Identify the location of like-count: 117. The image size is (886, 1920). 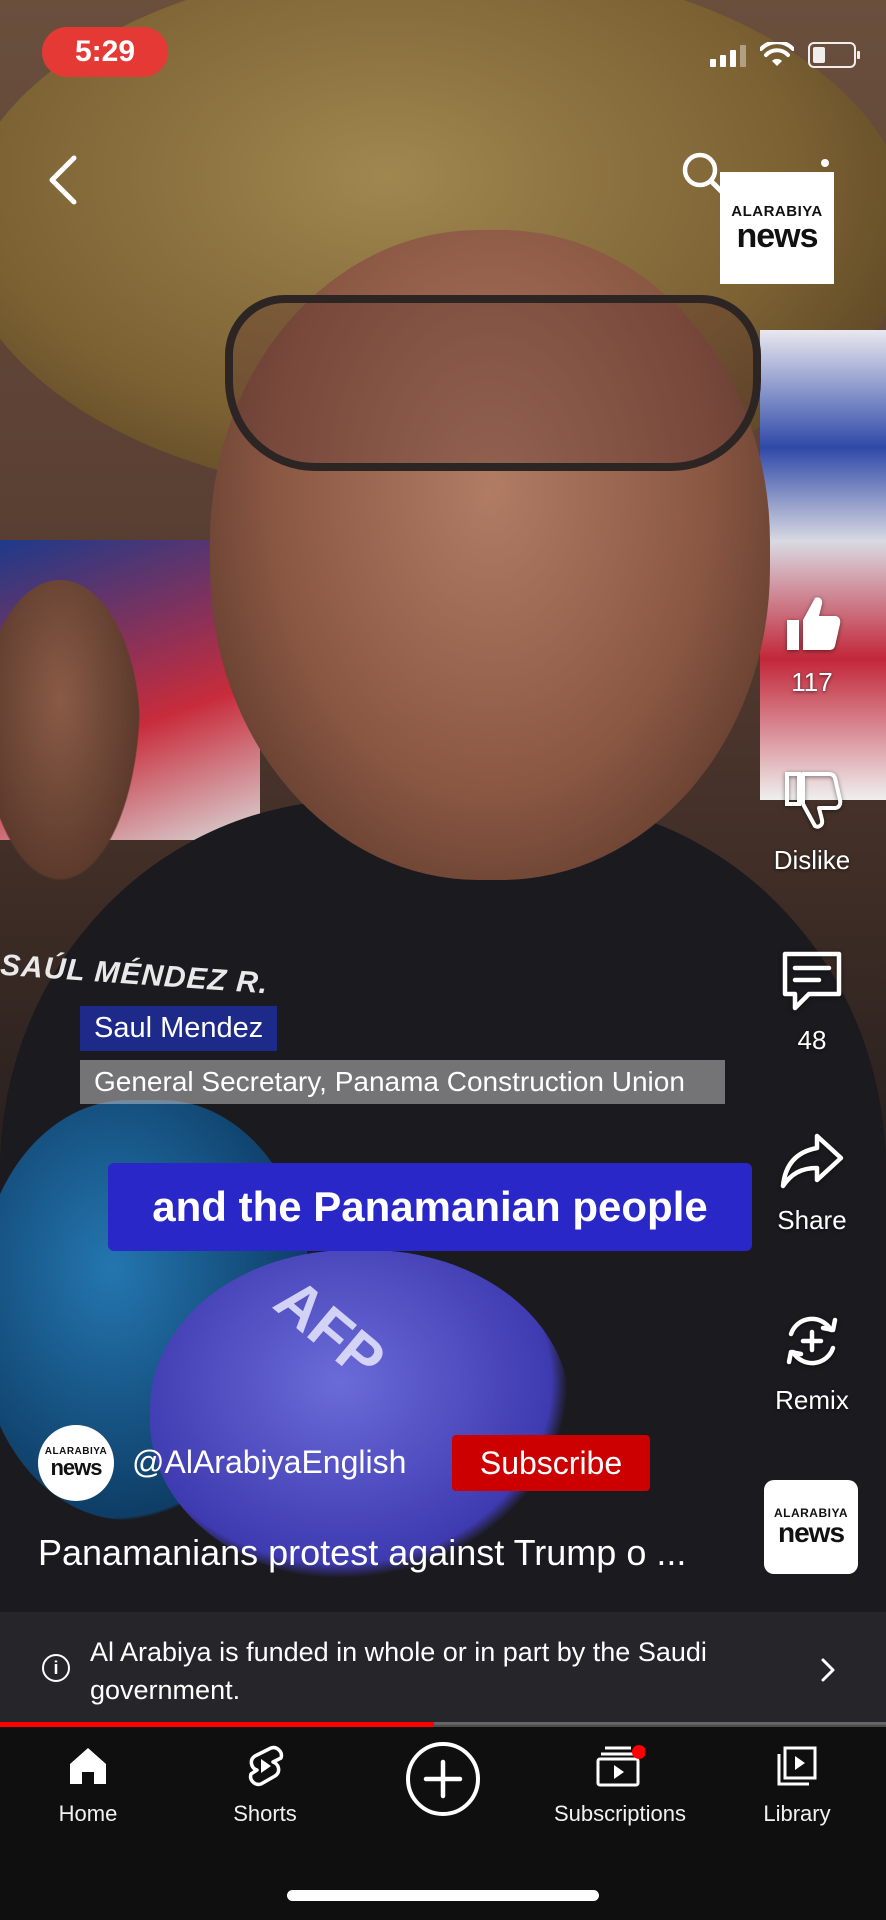
(812, 682).